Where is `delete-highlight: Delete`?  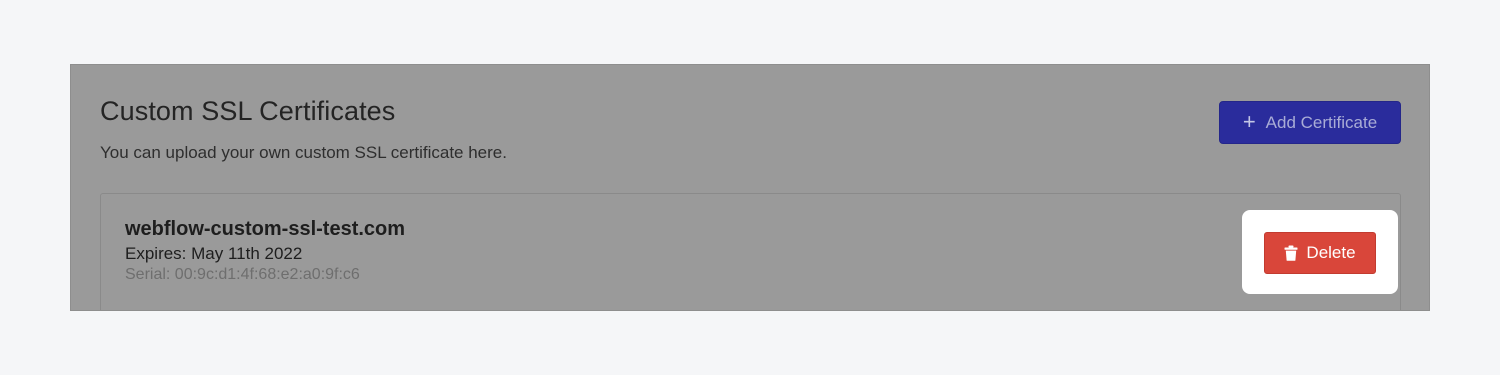 delete-highlight: Delete is located at coordinates (1320, 252).